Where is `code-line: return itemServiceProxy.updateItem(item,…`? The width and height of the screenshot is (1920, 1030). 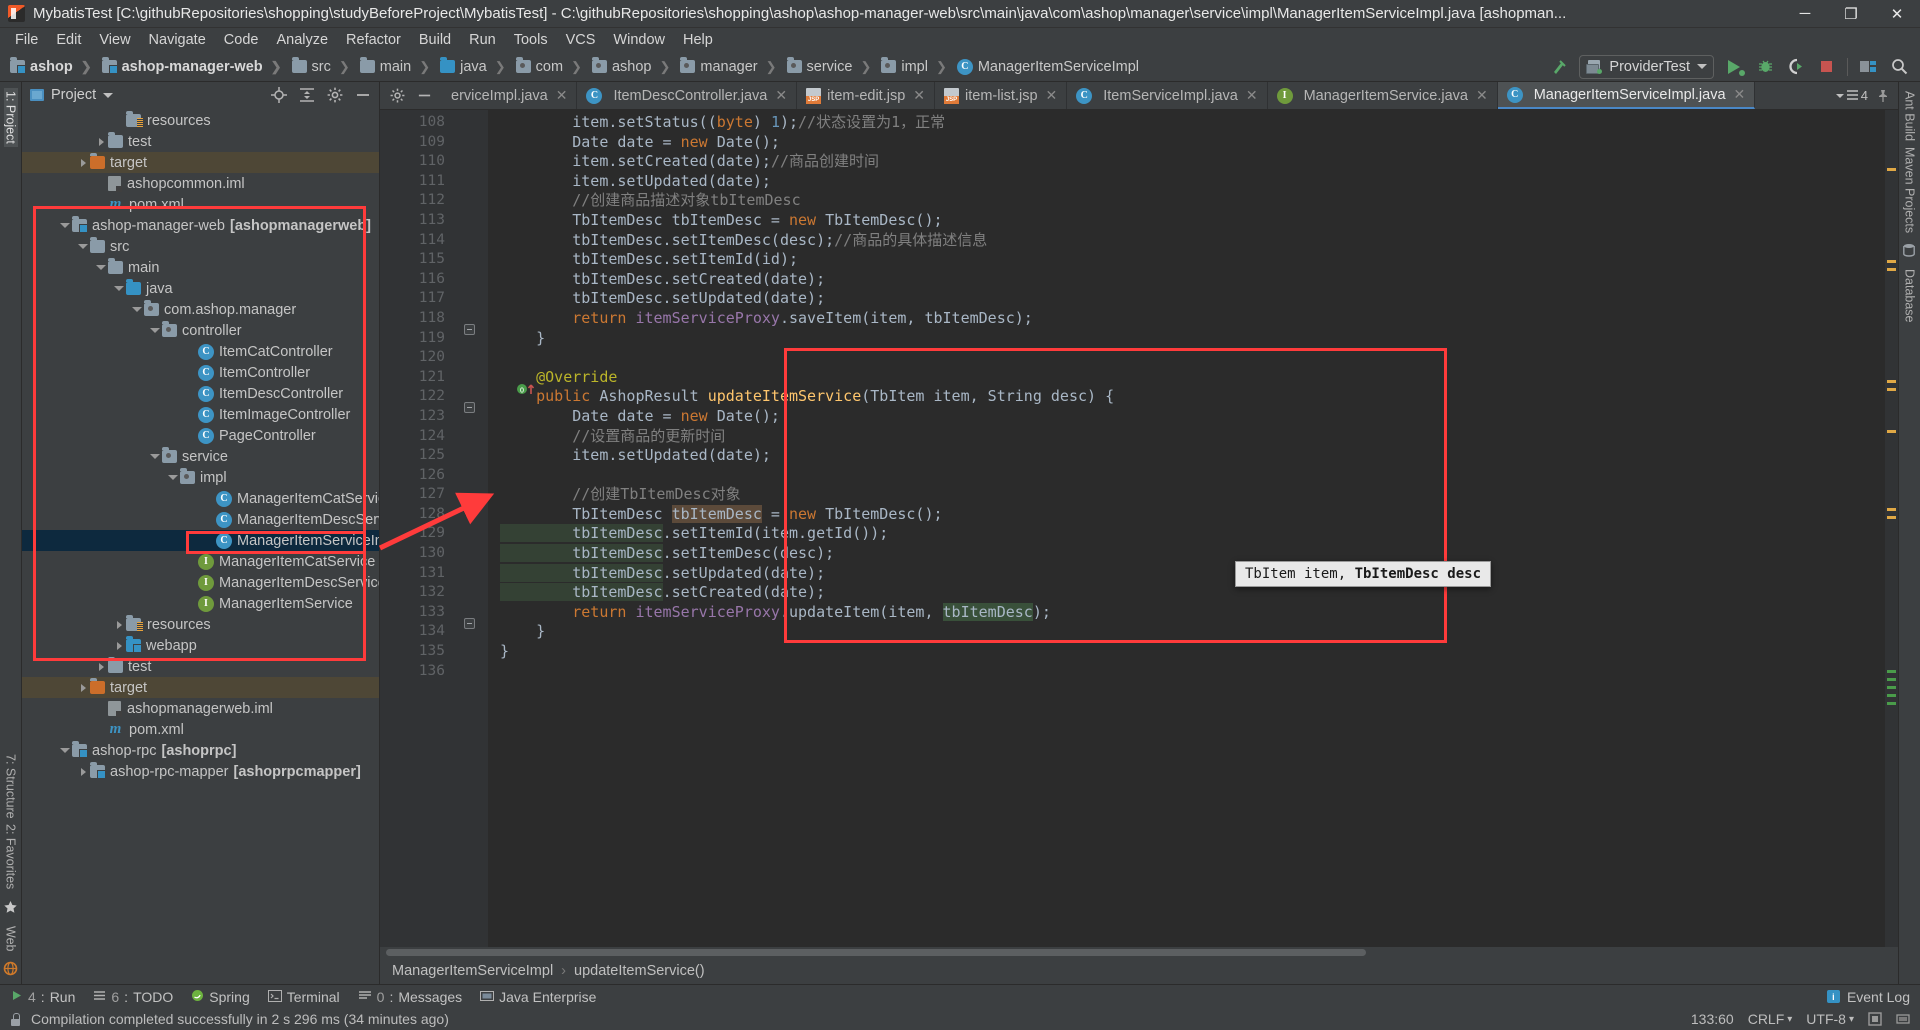 code-line: return itemServiceProxy.updateItem(item,… is located at coordinates (1193, 612).